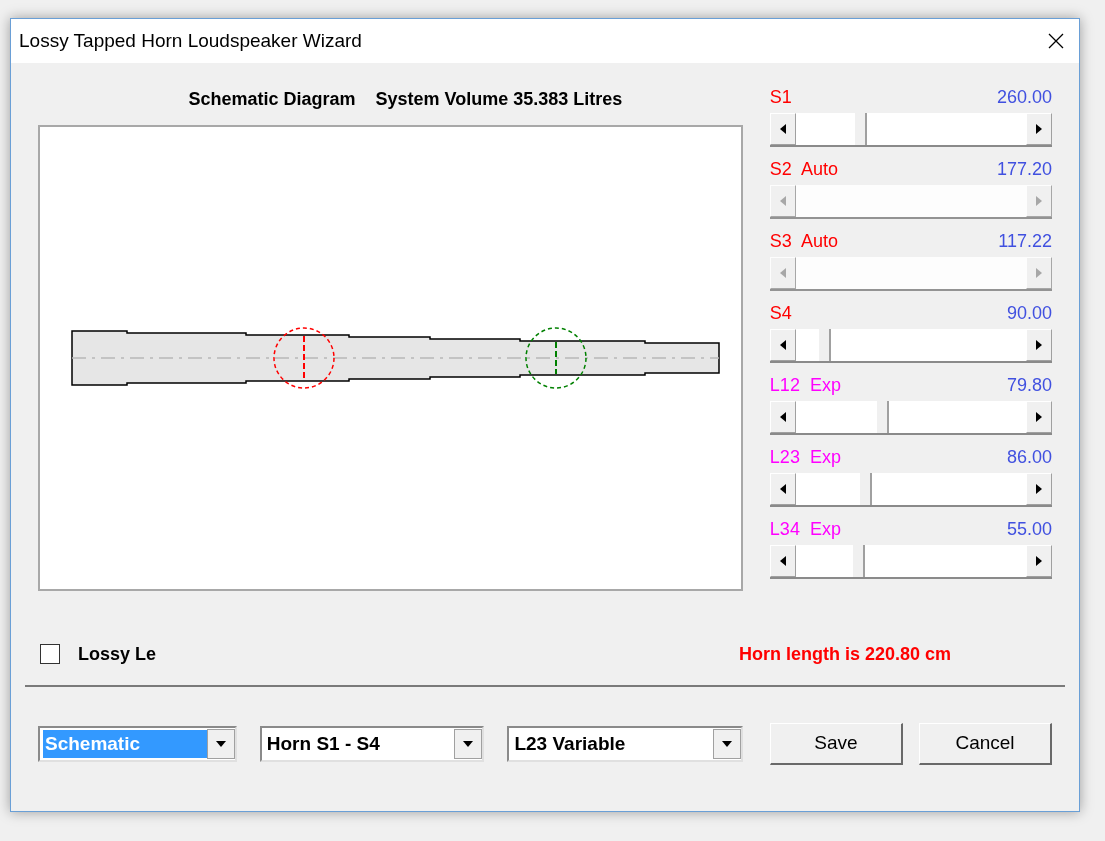 The image size is (1105, 841). Describe the element at coordinates (1029, 385) in the screenshot. I see `parameter-value: 79.80` at that location.